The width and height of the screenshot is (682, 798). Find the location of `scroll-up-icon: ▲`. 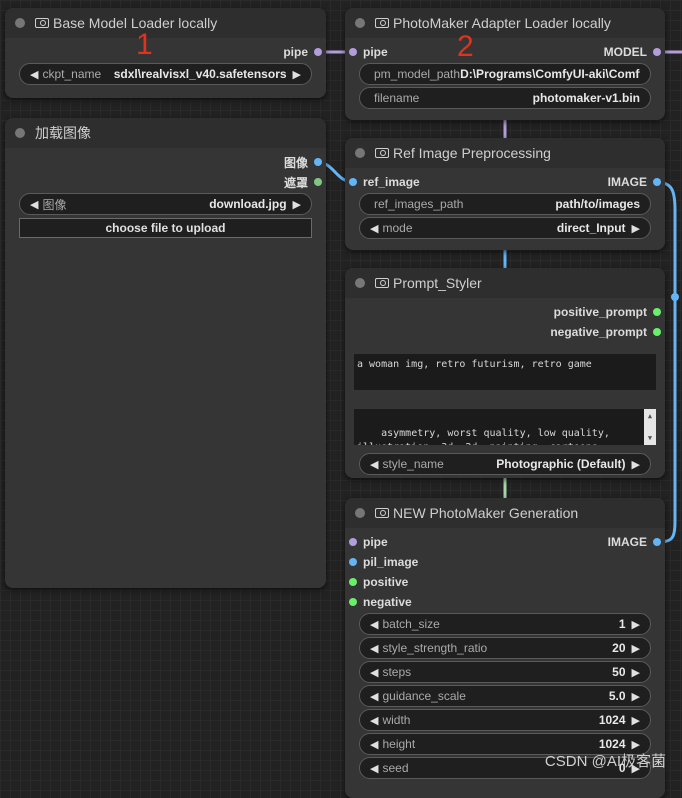

scroll-up-icon: ▲ is located at coordinates (650, 416).